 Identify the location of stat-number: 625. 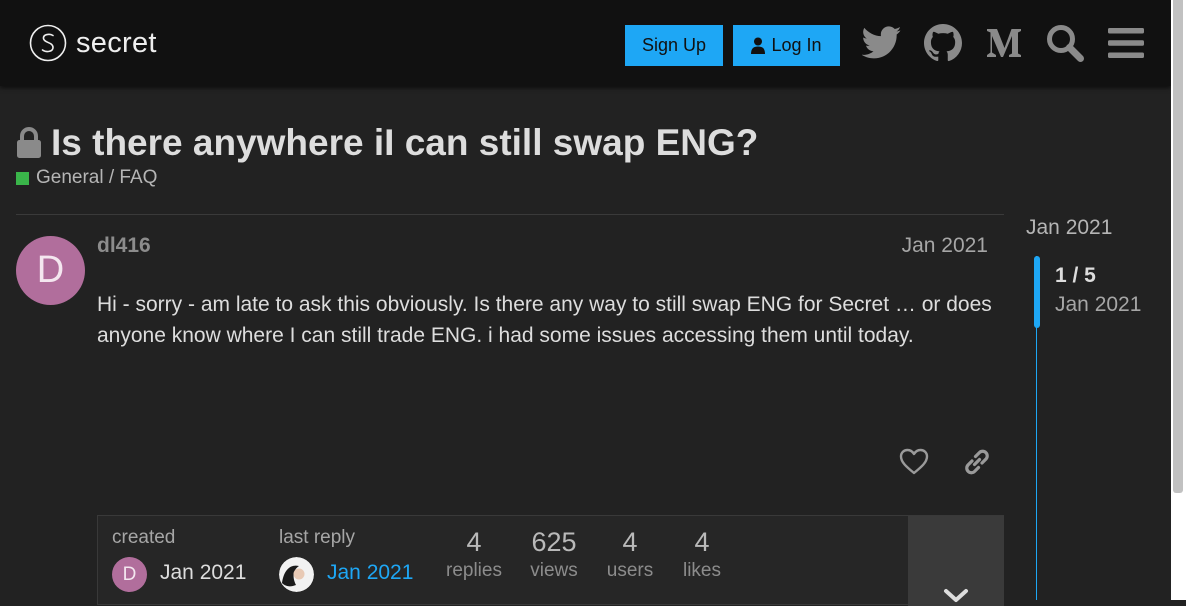
(554, 542).